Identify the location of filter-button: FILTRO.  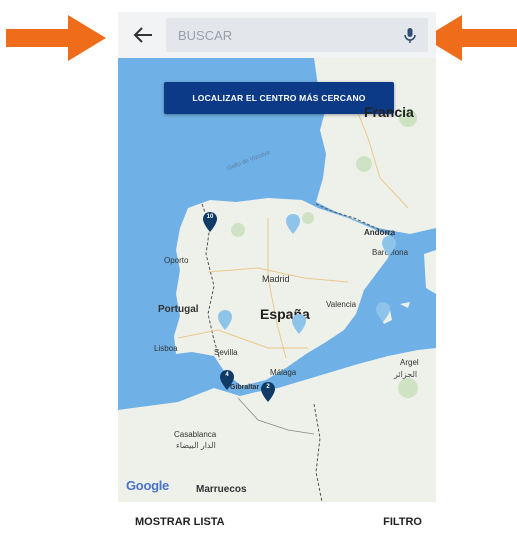
(402, 522).